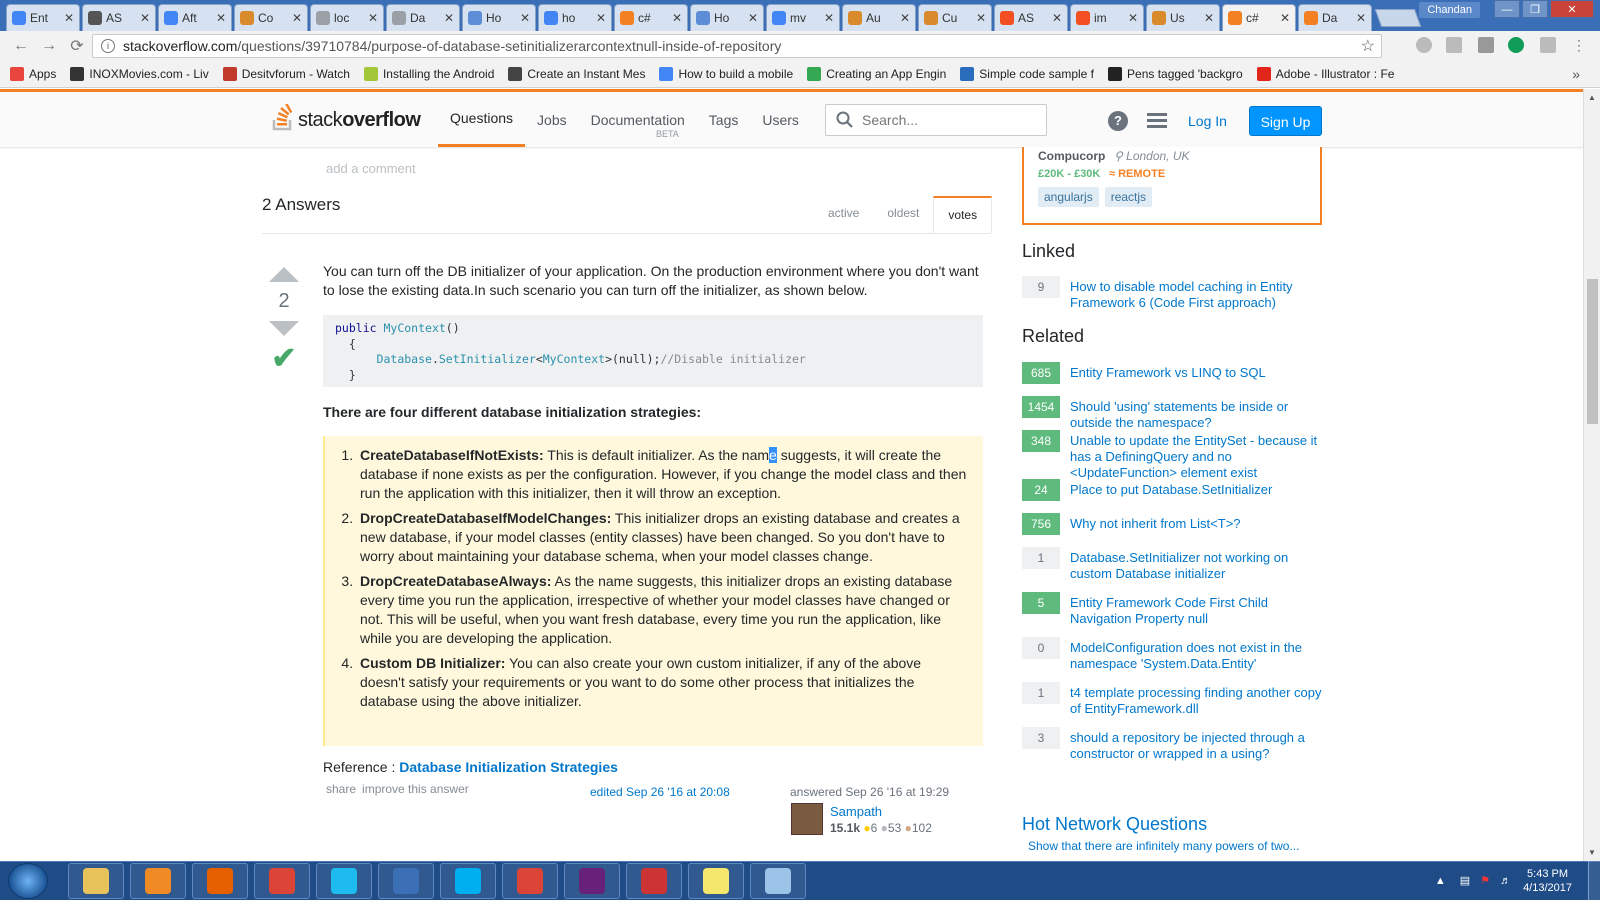  Describe the element at coordinates (724, 119) in the screenshot. I see `nav-tags: Tags` at that location.